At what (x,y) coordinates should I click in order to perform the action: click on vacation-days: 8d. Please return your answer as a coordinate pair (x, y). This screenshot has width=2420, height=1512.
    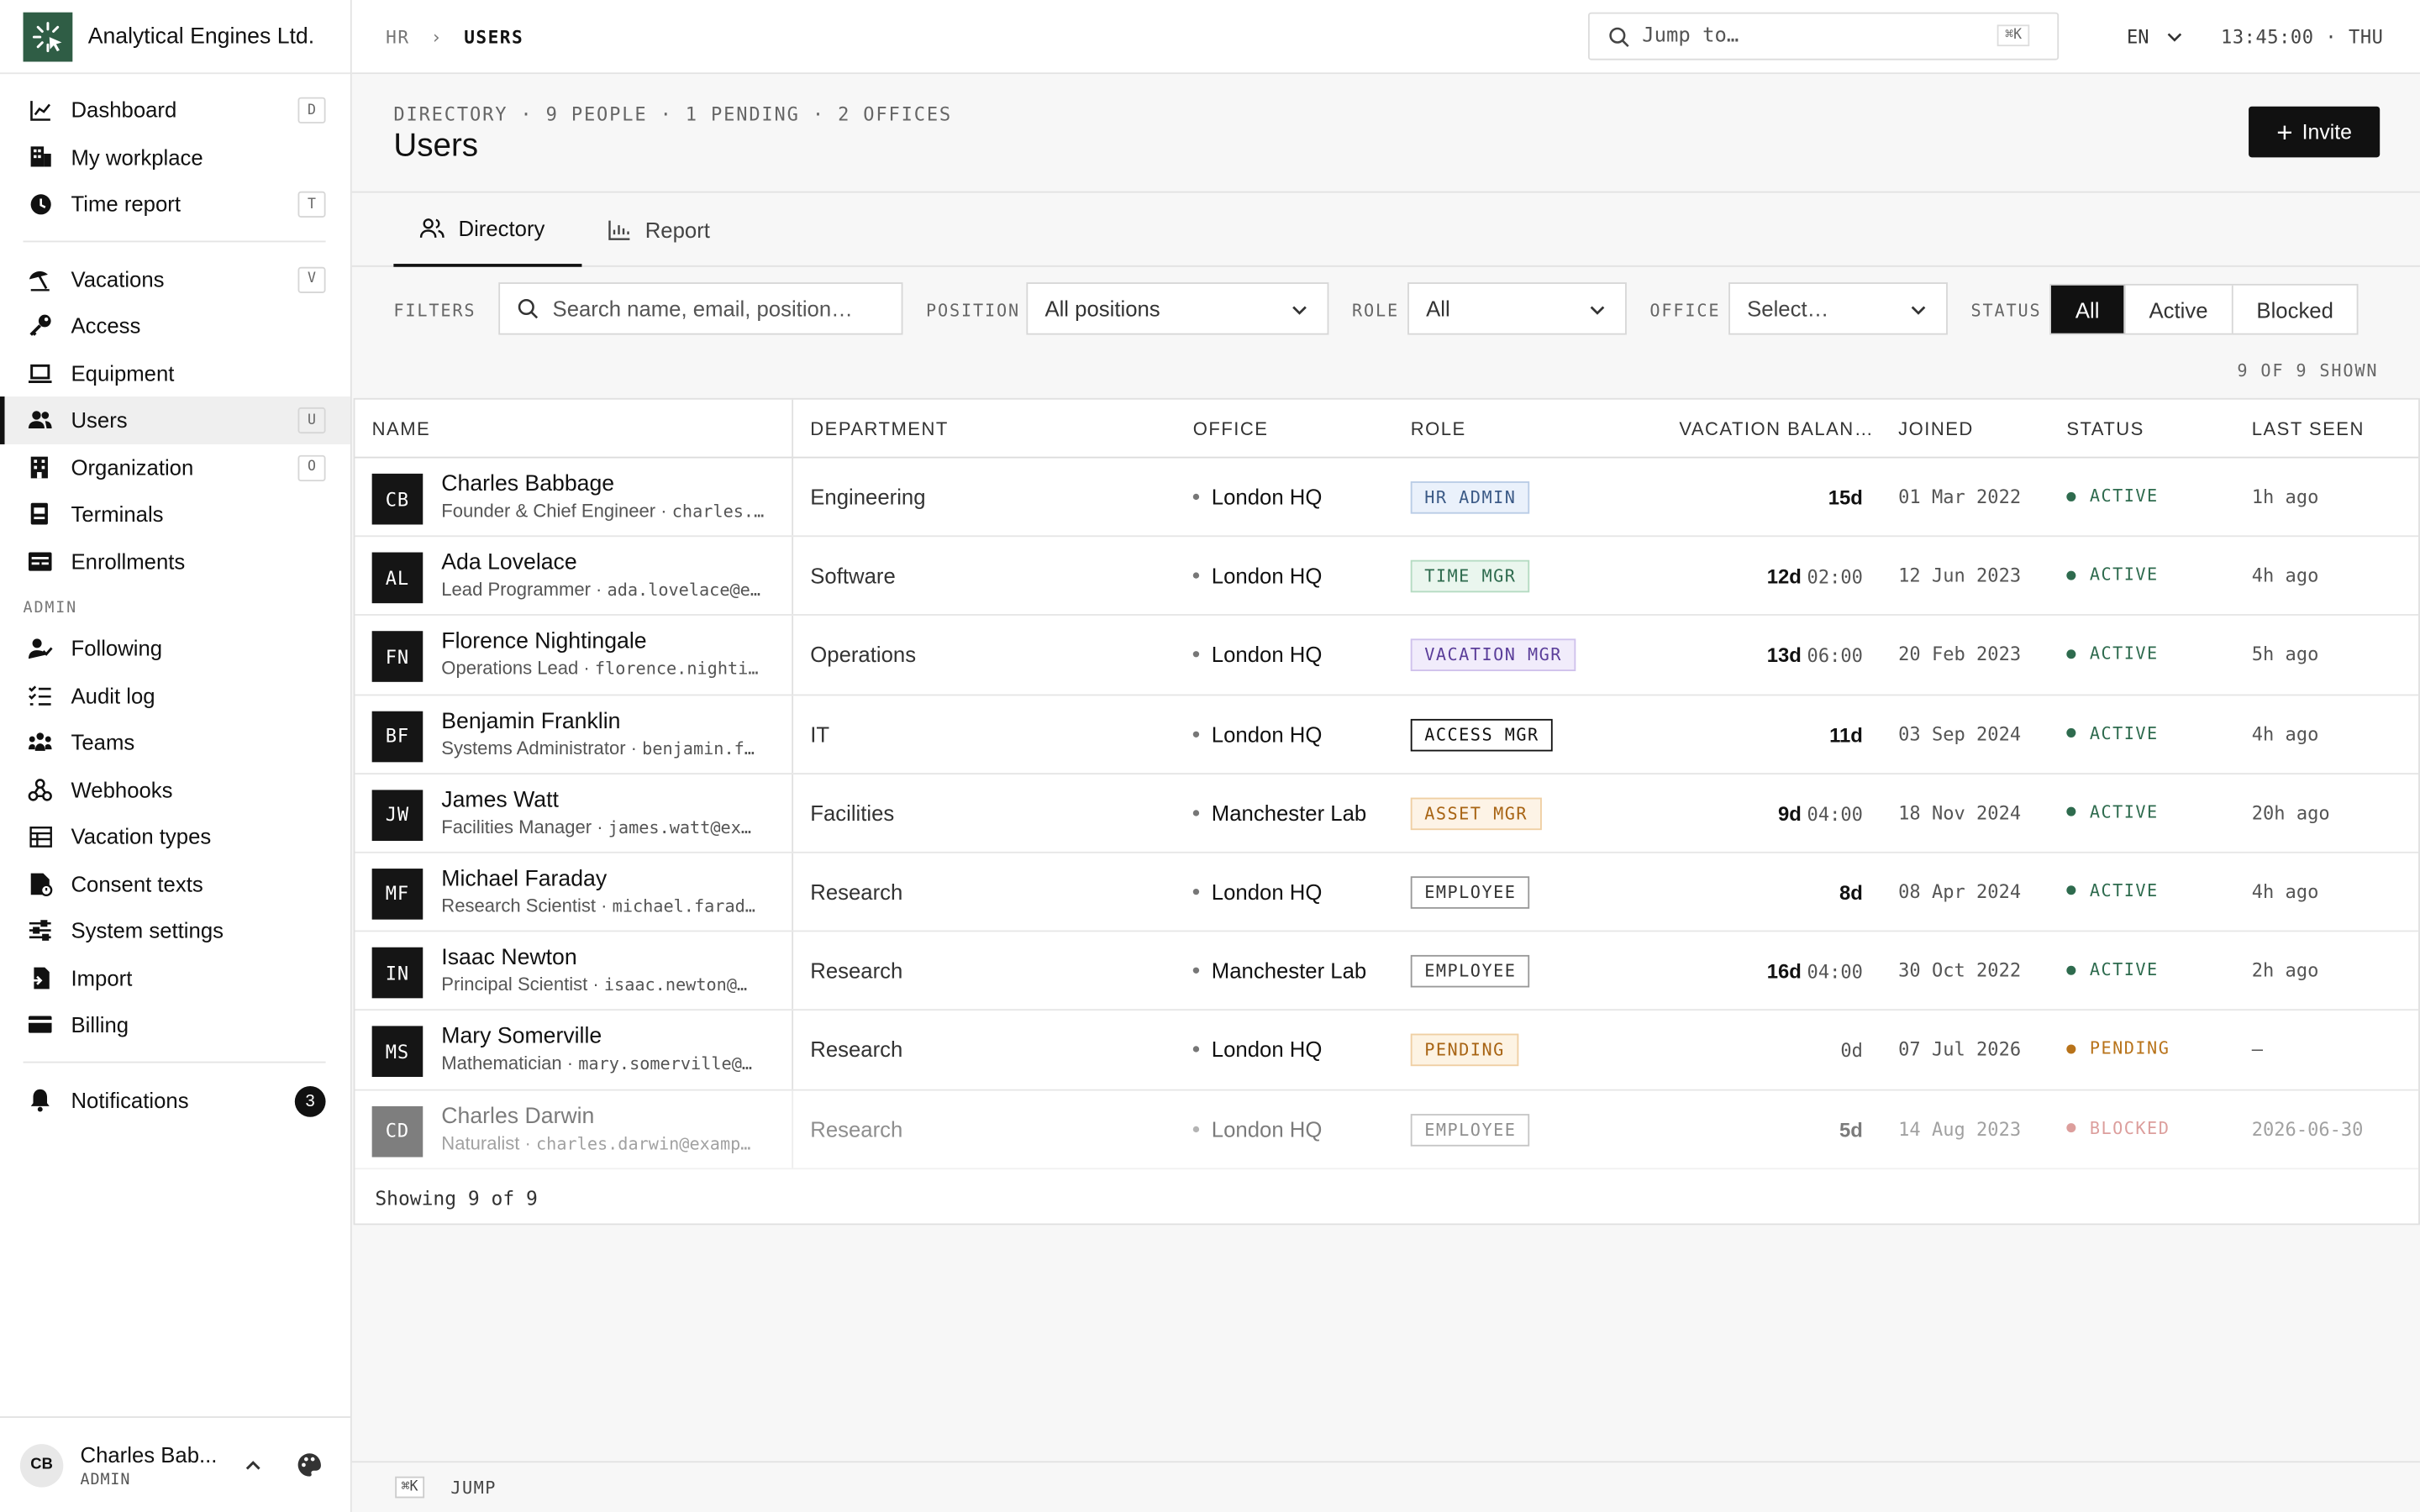
    Looking at the image, I should click on (1851, 892).